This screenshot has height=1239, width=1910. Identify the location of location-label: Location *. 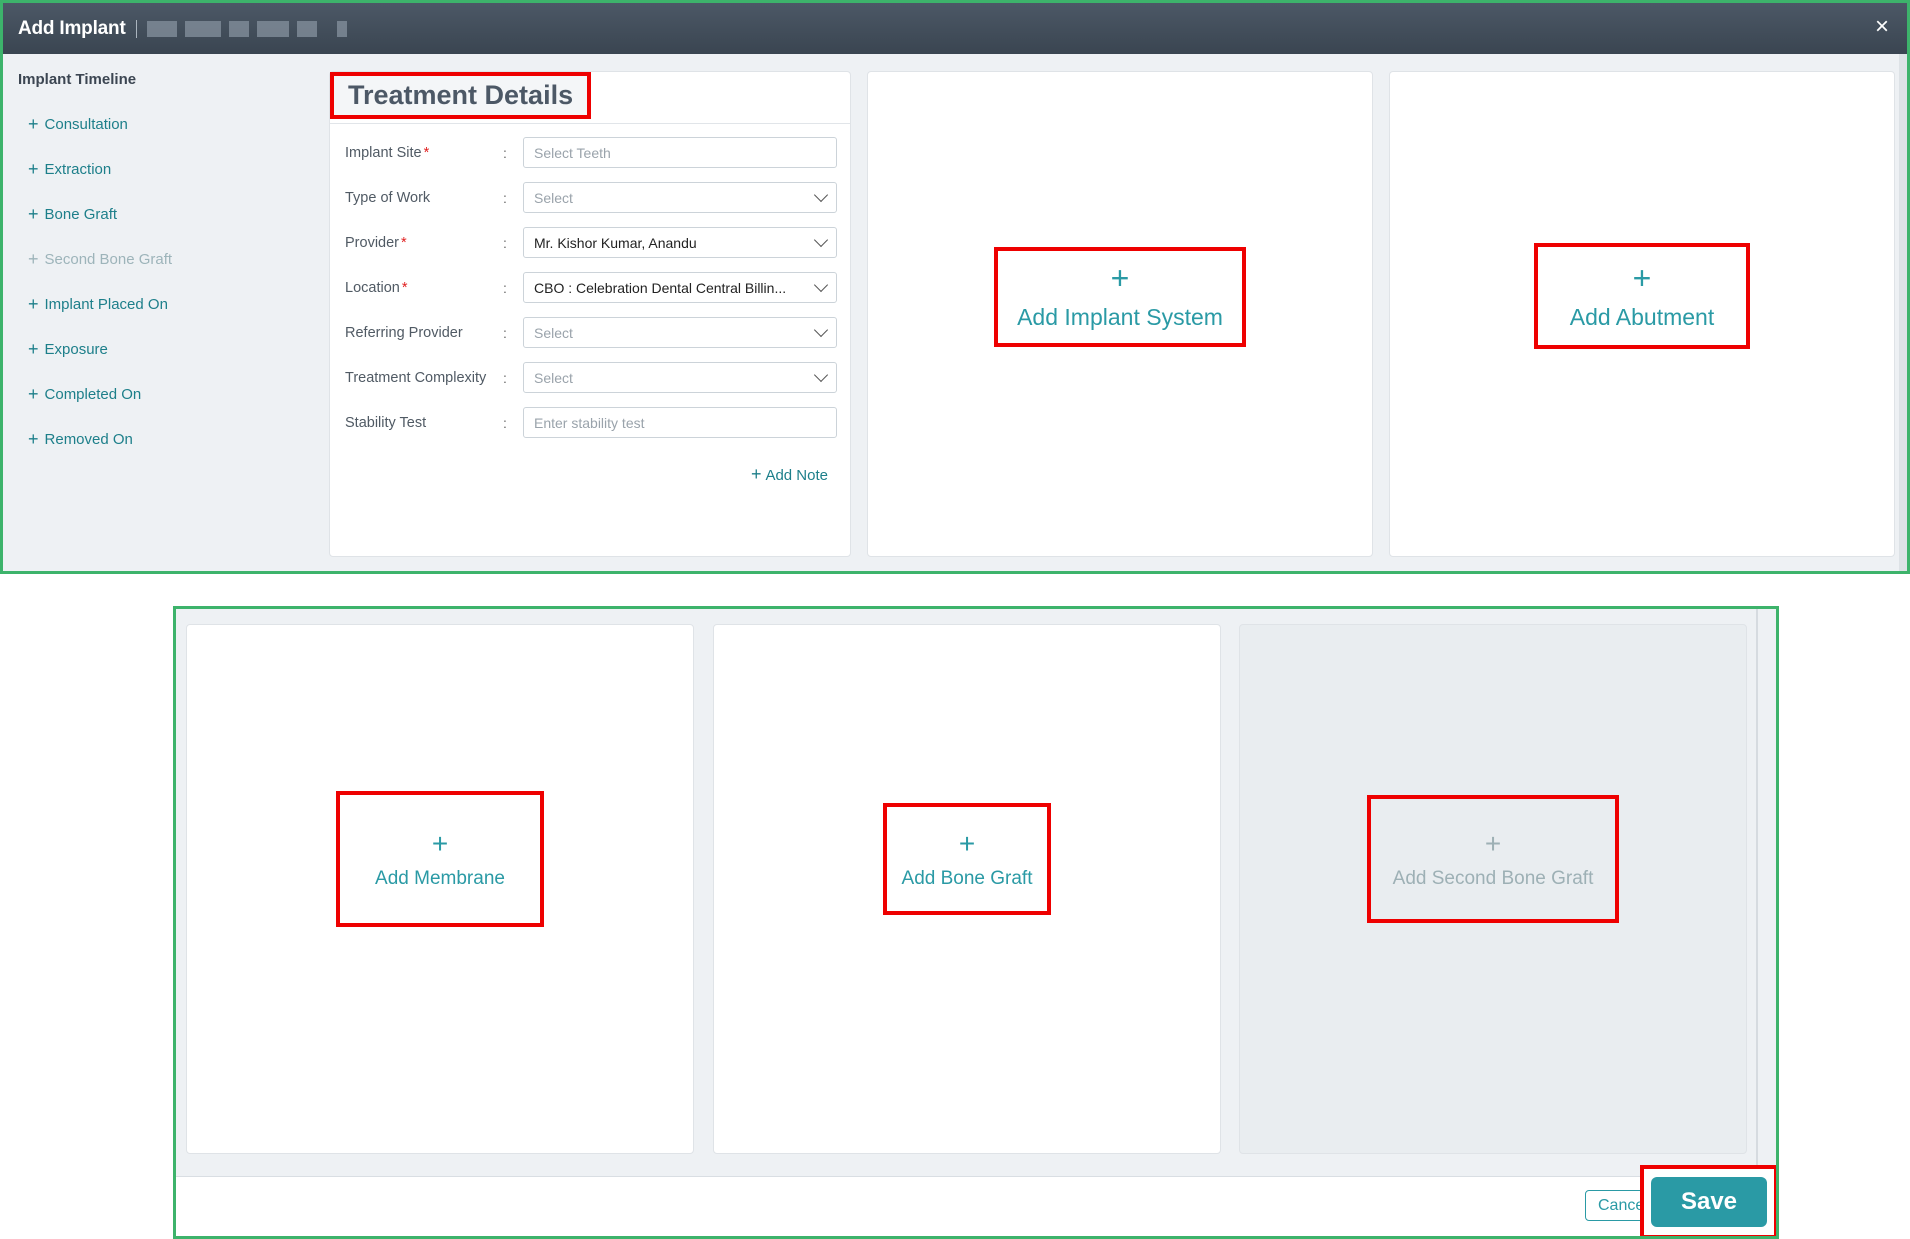
(376, 287).